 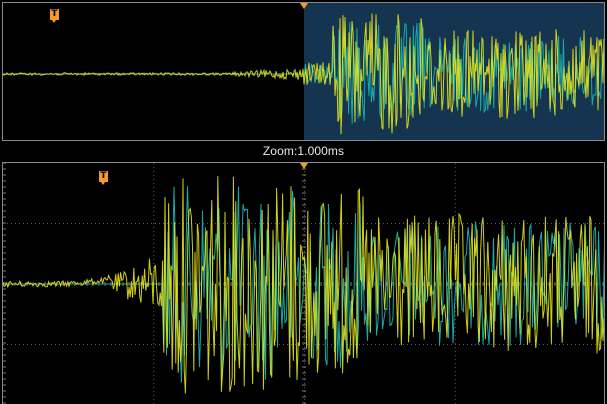 What do you see at coordinates (304, 166) in the screenshot?
I see `zoomed-center-marker-icon` at bounding box center [304, 166].